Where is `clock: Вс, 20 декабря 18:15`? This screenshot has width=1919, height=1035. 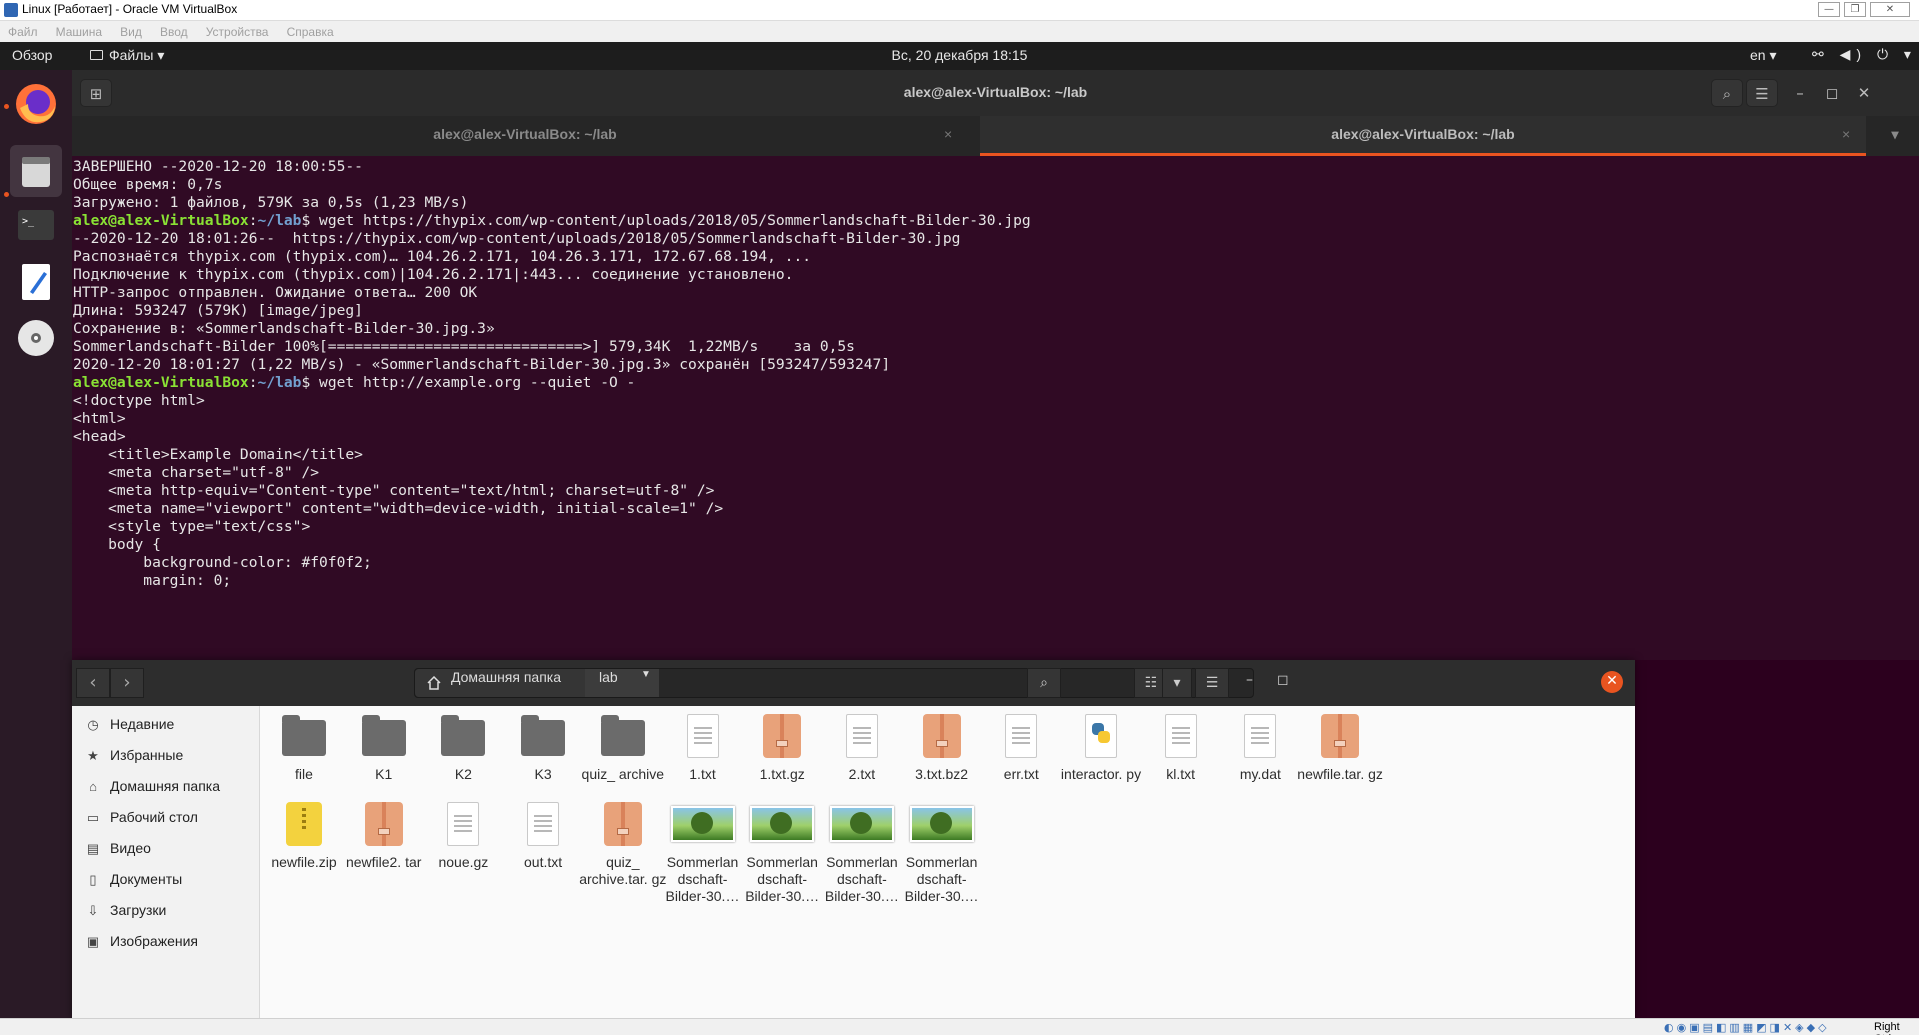 clock: Вс, 20 декабря 18:15 is located at coordinates (959, 55).